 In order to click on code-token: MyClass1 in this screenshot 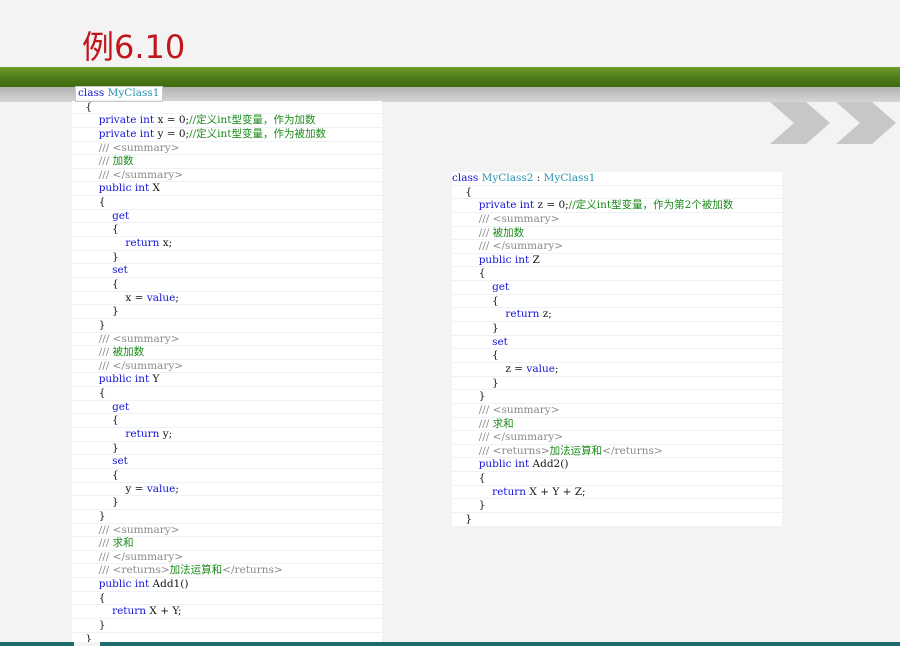, I will do `click(133, 93)`.